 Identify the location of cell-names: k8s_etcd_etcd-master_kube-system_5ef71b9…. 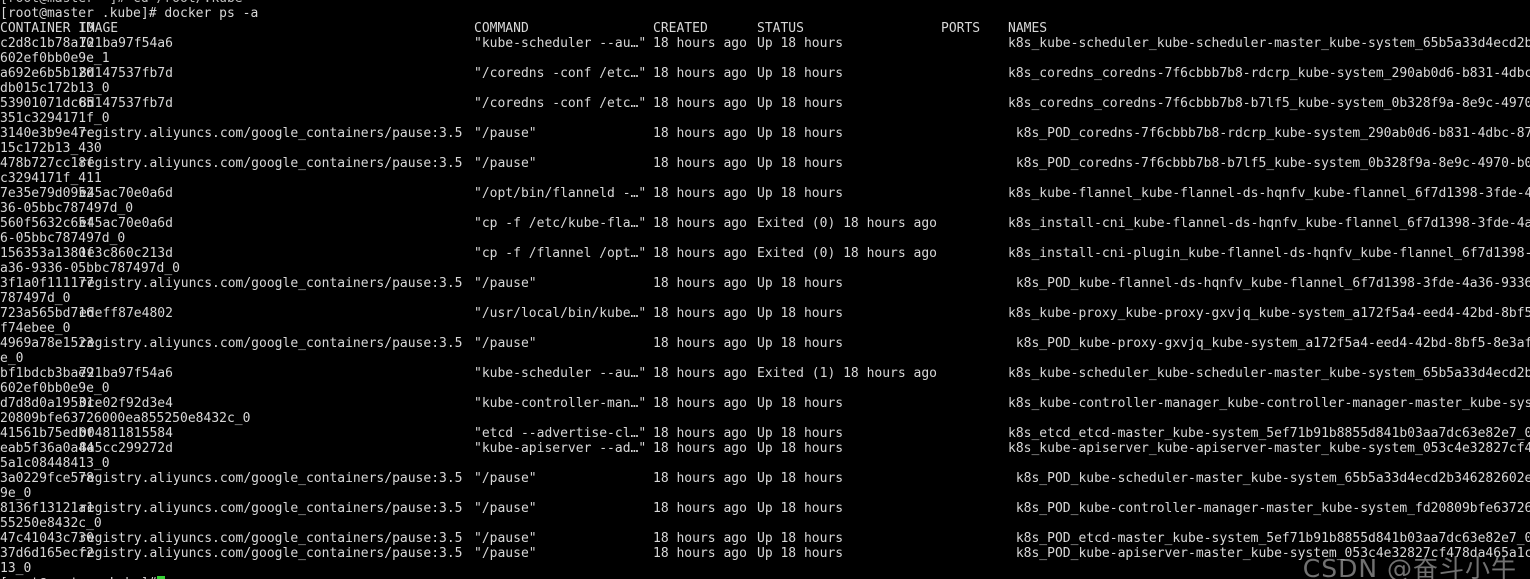
(1269, 433).